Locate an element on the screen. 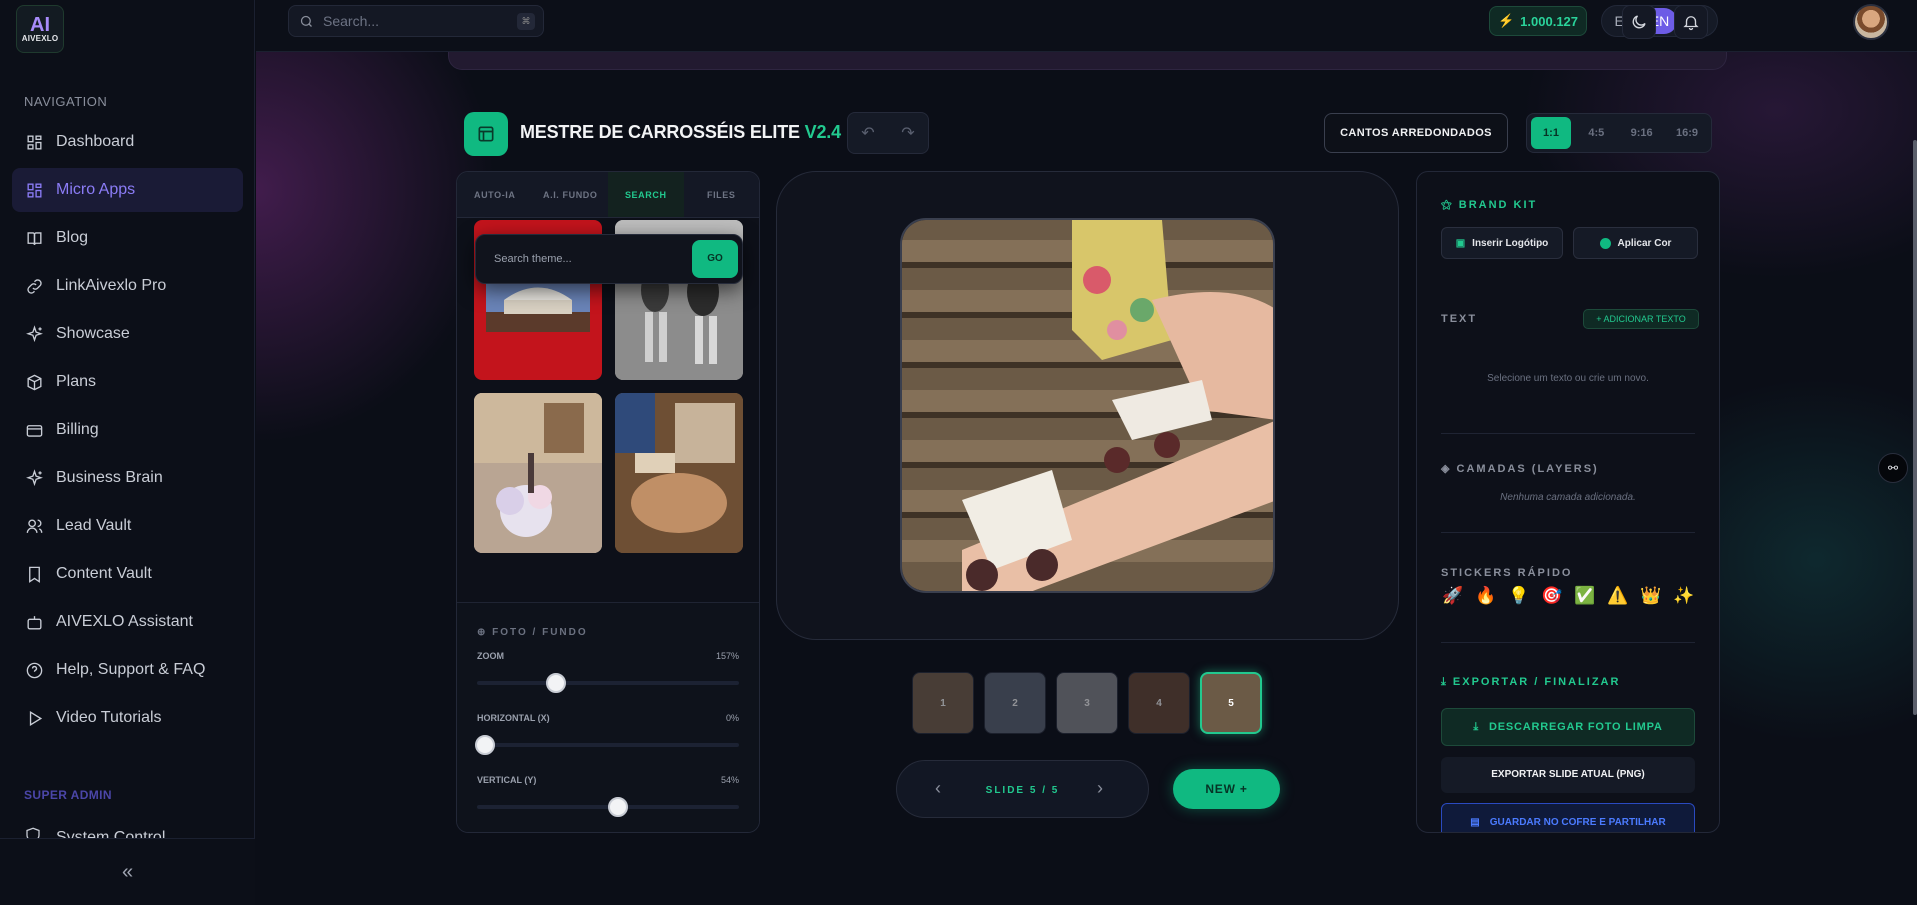  settings-toggle-icon: ⚯ is located at coordinates (1893, 468).